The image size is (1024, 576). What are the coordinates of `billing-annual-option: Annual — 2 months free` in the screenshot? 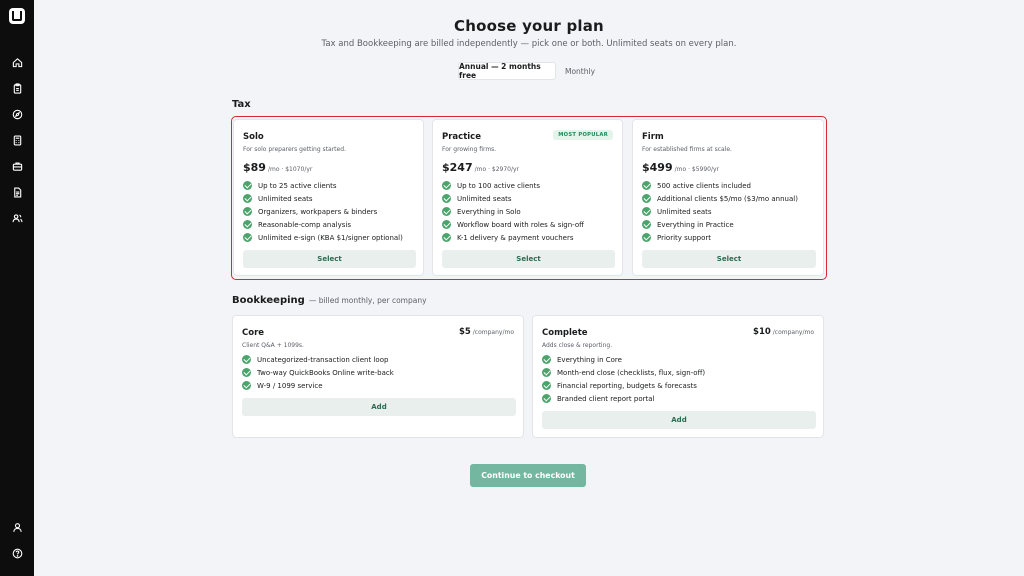 It's located at (507, 71).